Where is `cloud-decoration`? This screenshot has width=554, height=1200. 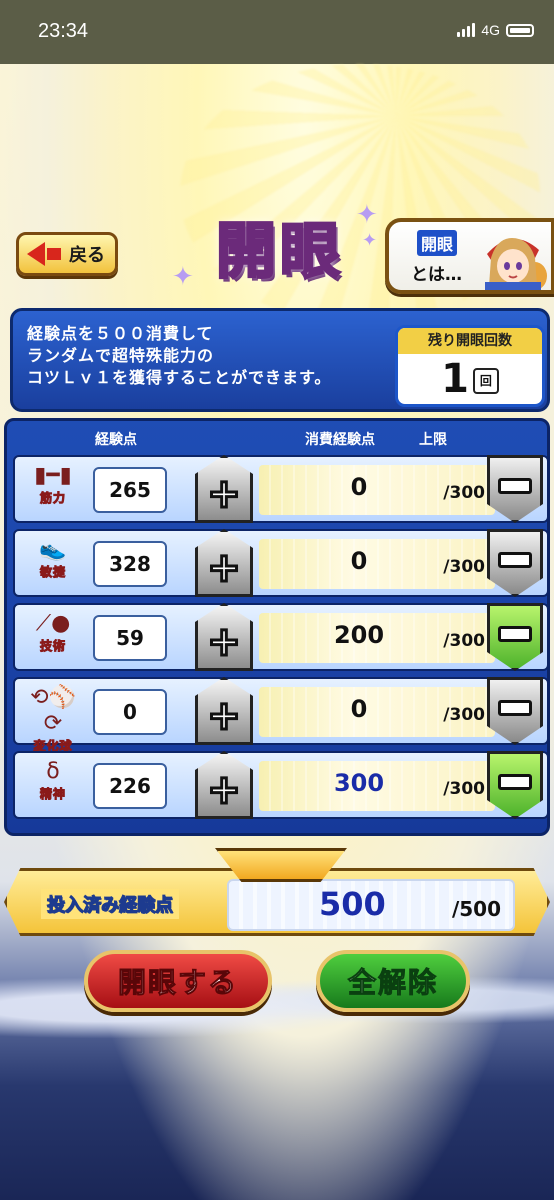 cloud-decoration is located at coordinates (277, 1000).